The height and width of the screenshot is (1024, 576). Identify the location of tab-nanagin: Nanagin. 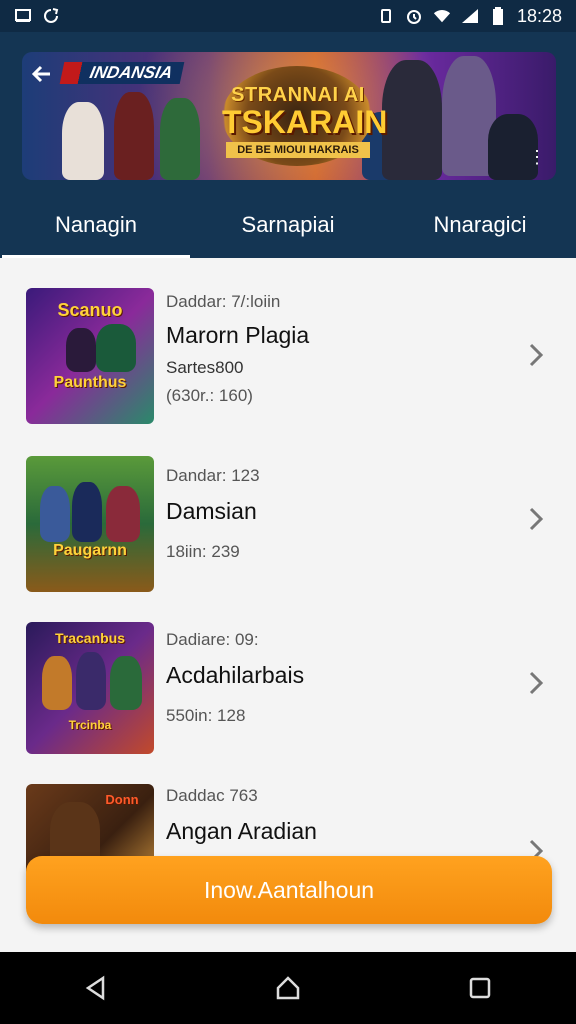
(96, 225).